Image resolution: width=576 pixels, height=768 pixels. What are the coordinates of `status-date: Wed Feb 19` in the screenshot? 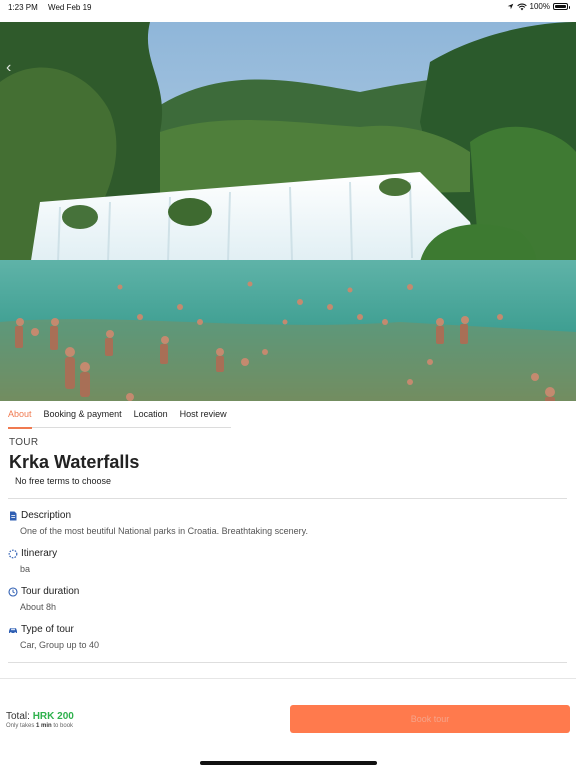 It's located at (70, 7).